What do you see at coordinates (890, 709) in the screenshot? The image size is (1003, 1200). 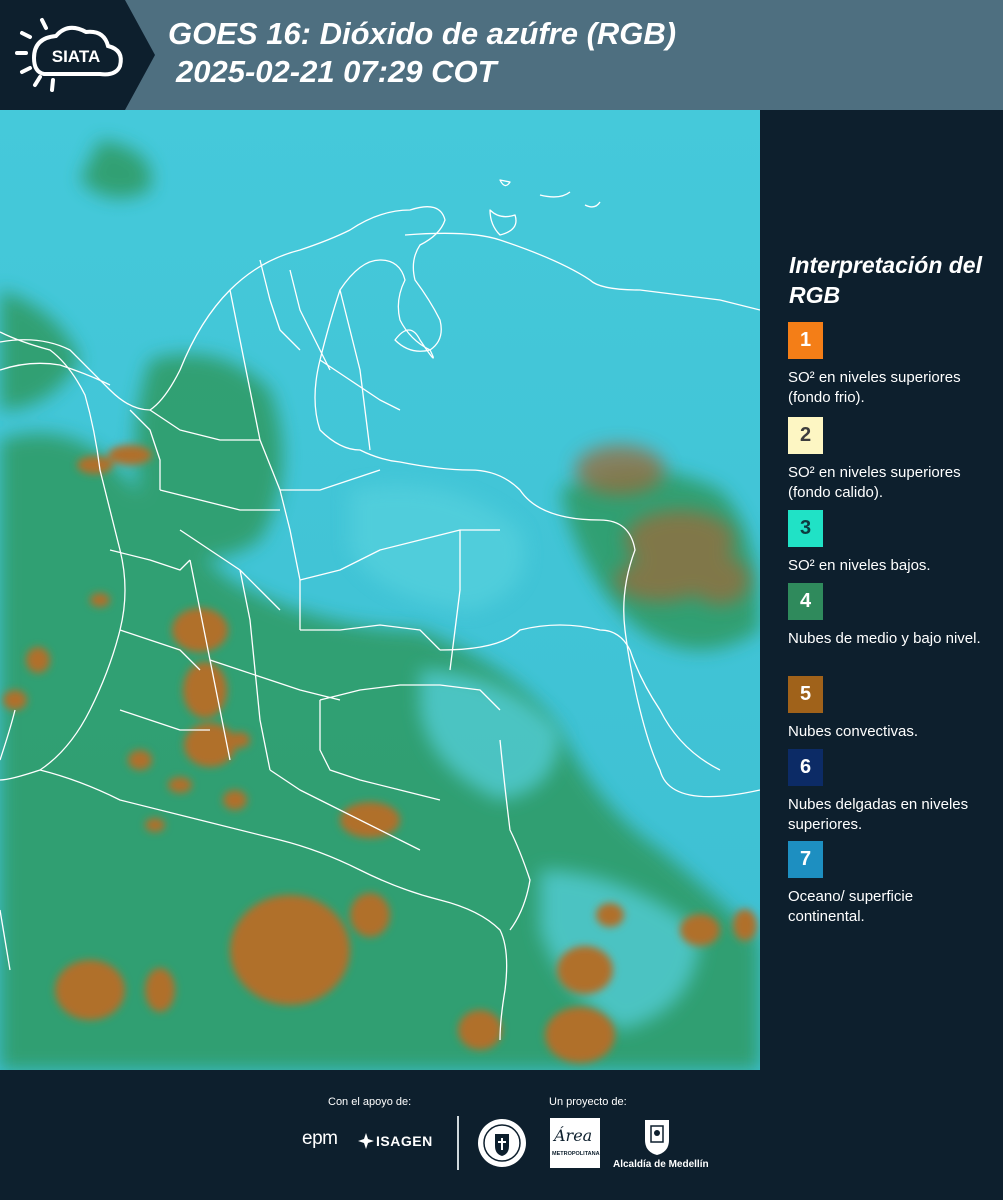 I see `legend-item-5: 5 Nubes convectivas.` at bounding box center [890, 709].